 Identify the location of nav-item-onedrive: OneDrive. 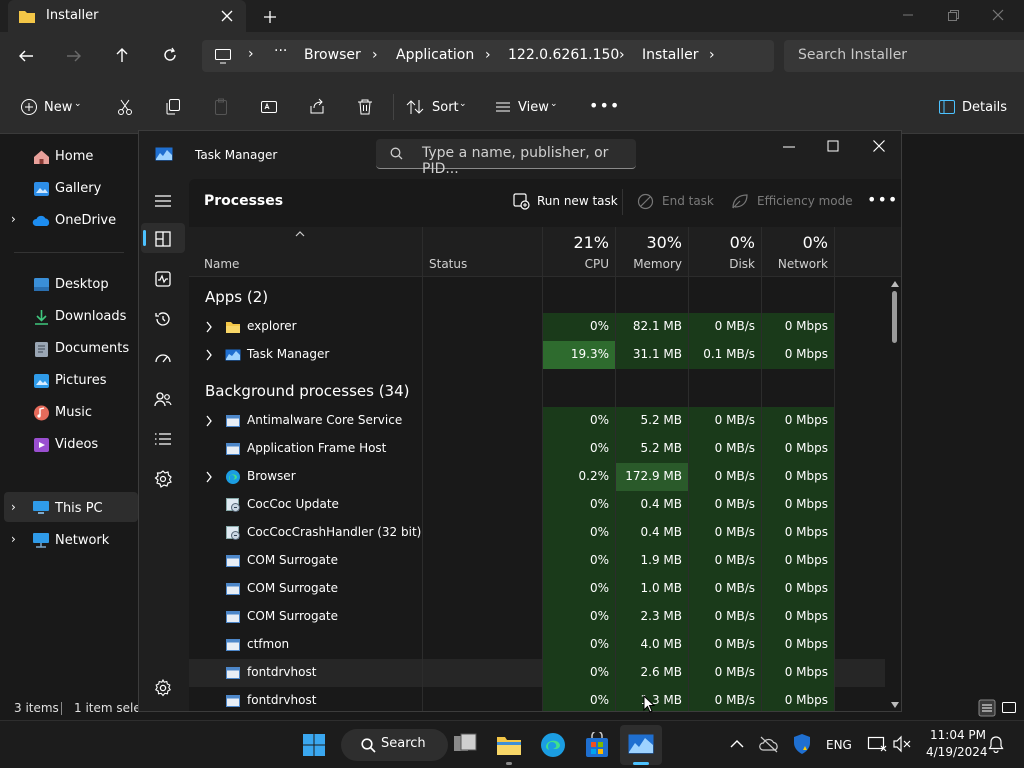
(85, 220).